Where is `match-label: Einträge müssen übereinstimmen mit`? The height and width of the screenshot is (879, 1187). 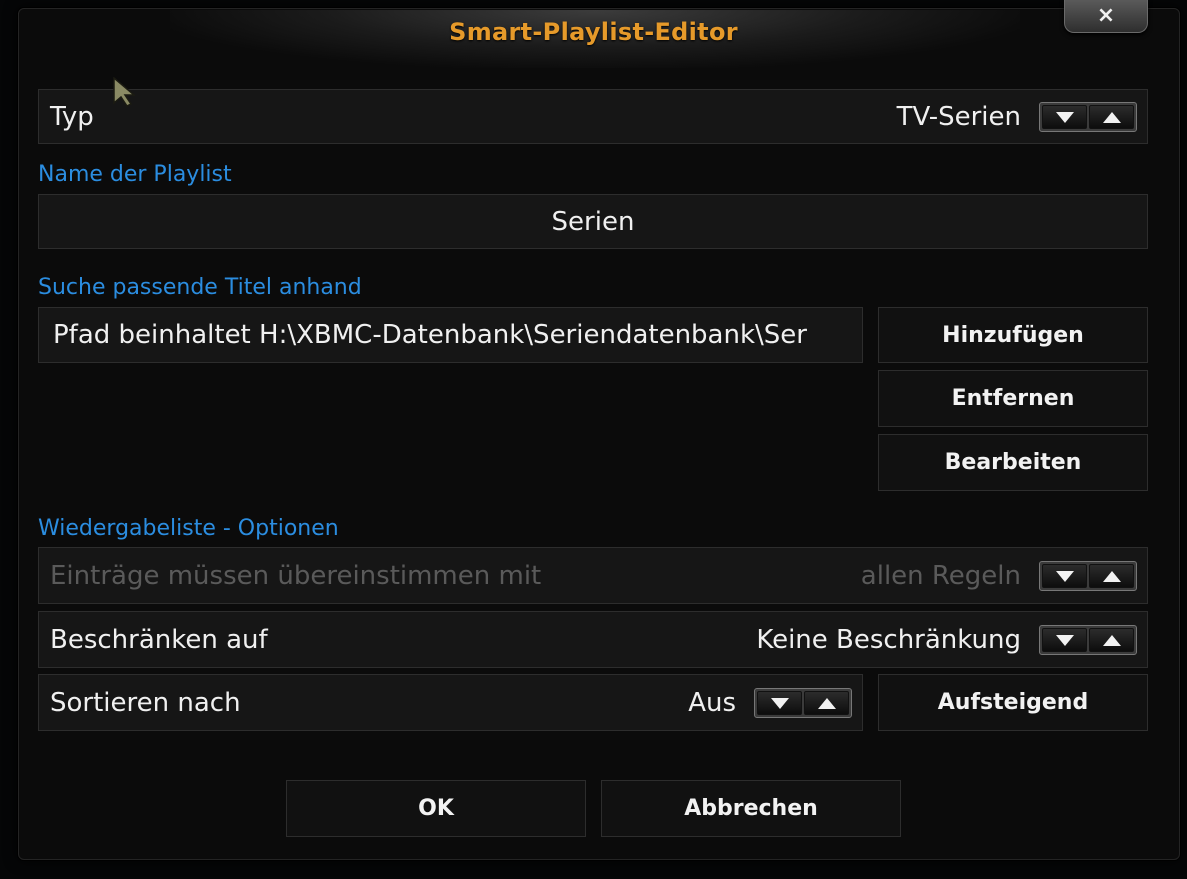
match-label: Einträge müssen übereinstimmen mit is located at coordinates (296, 575).